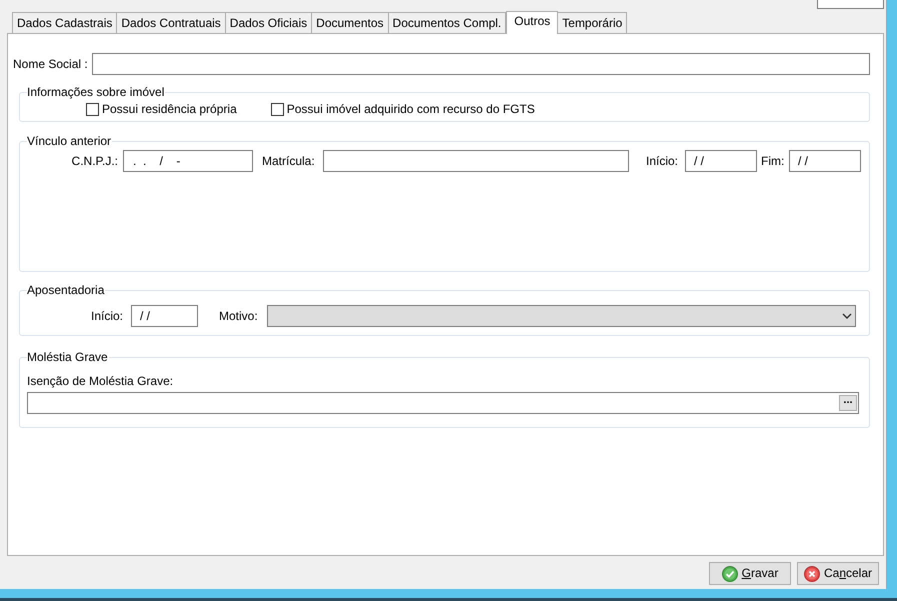 Image resolution: width=897 pixels, height=601 pixels. Describe the element at coordinates (812, 574) in the screenshot. I see `close-icon` at that location.